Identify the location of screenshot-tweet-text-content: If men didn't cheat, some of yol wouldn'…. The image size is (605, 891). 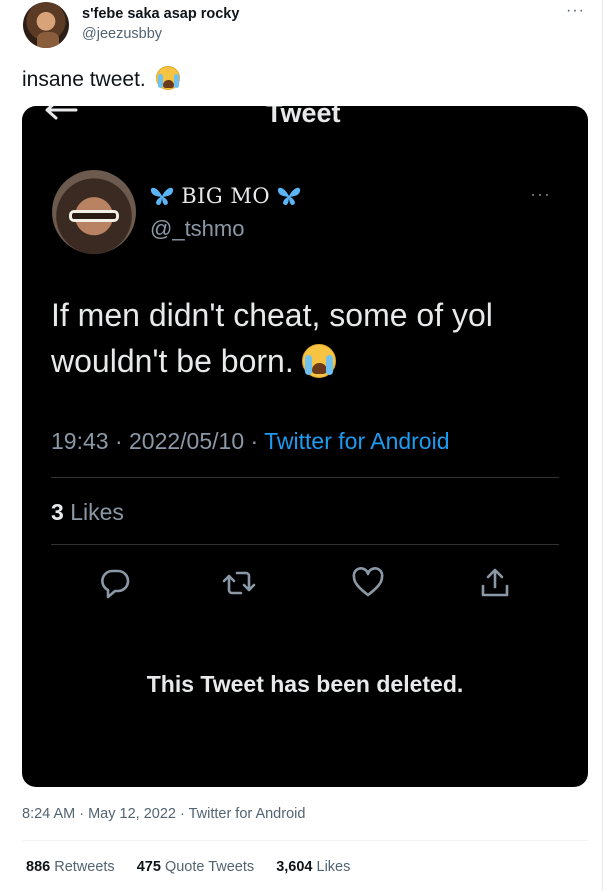
(272, 338).